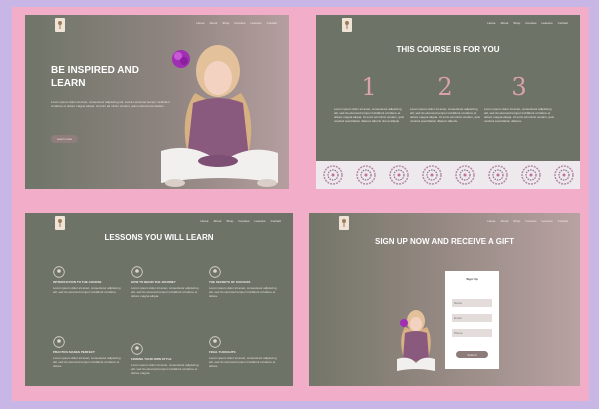  I want to click on hero-title: BE INSPIRED AND LEARN, so click(95, 77).